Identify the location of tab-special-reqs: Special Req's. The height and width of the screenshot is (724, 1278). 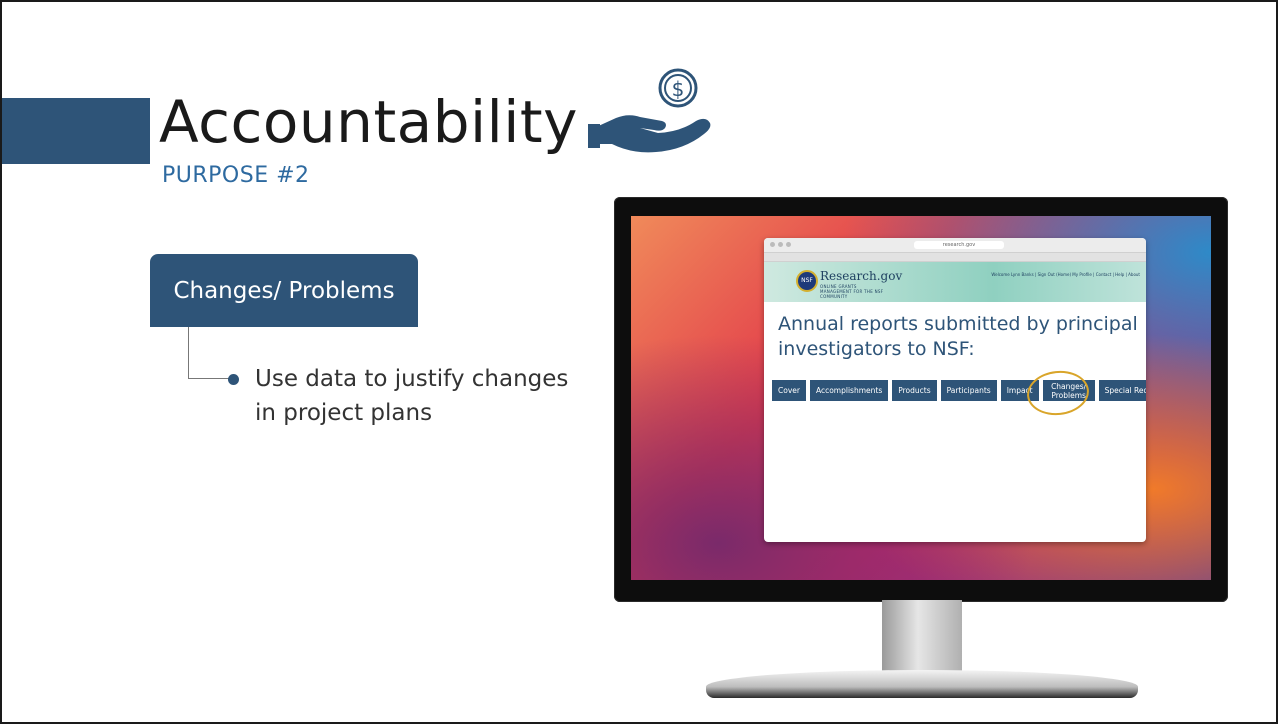
(1122, 390).